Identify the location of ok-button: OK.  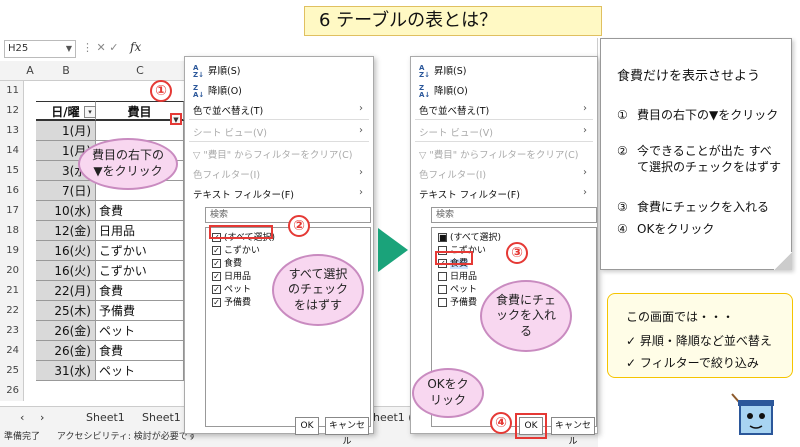
(307, 426).